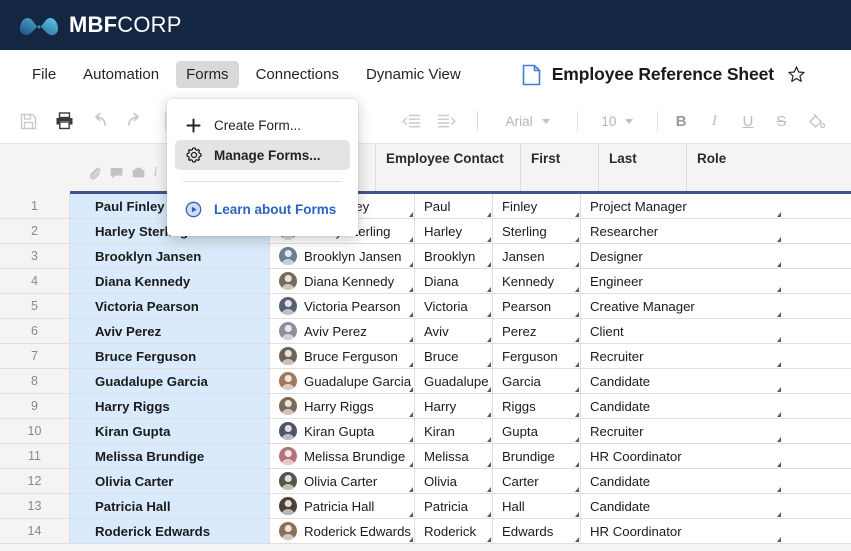 The width and height of the screenshot is (851, 551). Describe the element at coordinates (848, 347) in the screenshot. I see `vertical-scrollbar` at that location.